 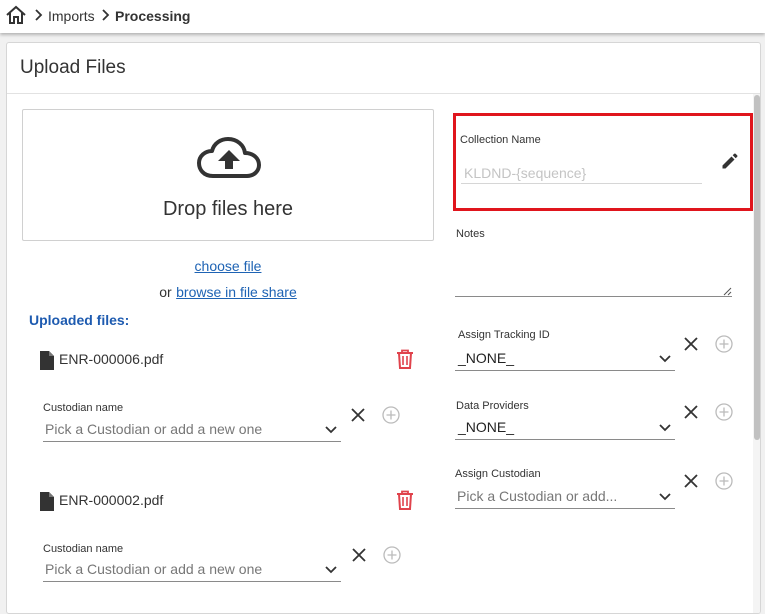 I want to click on tracking-id-select: _NONE_, so click(x=486, y=358).